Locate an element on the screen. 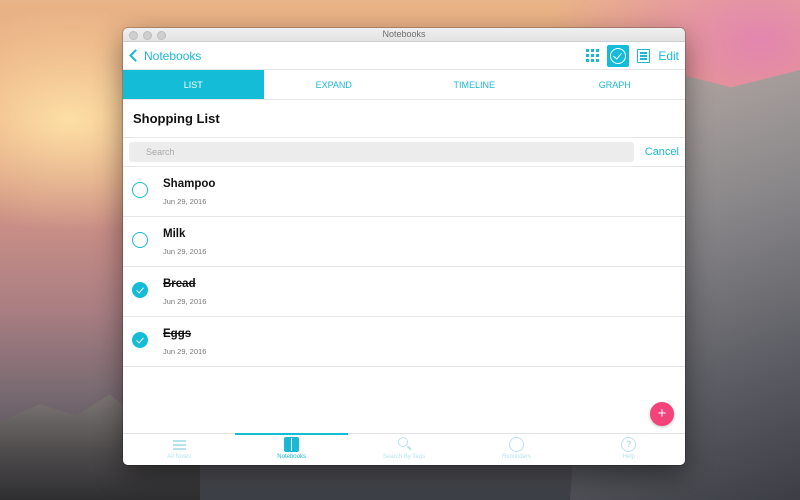 This screenshot has width=800, height=500. bottom-tab-label: Notebooks is located at coordinates (291, 457).